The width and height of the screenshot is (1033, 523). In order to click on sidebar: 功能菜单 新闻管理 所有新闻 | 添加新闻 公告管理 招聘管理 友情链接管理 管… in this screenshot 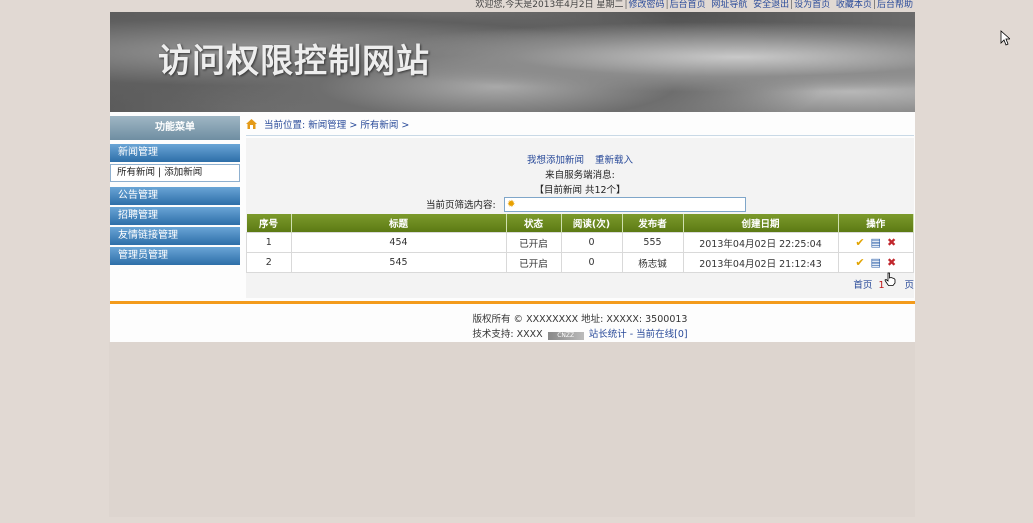, I will do `click(175, 191)`.